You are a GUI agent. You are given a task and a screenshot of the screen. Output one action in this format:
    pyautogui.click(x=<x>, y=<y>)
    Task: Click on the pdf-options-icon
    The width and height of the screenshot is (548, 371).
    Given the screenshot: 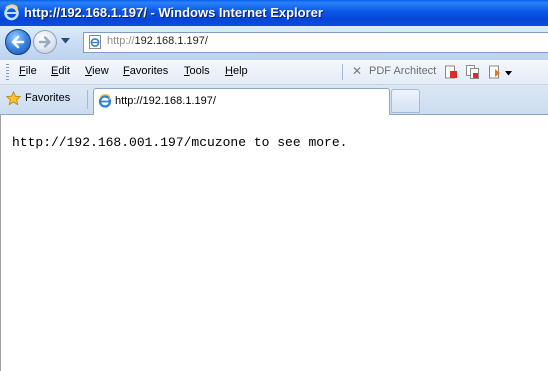 What is the action you would take?
    pyautogui.click(x=495, y=72)
    